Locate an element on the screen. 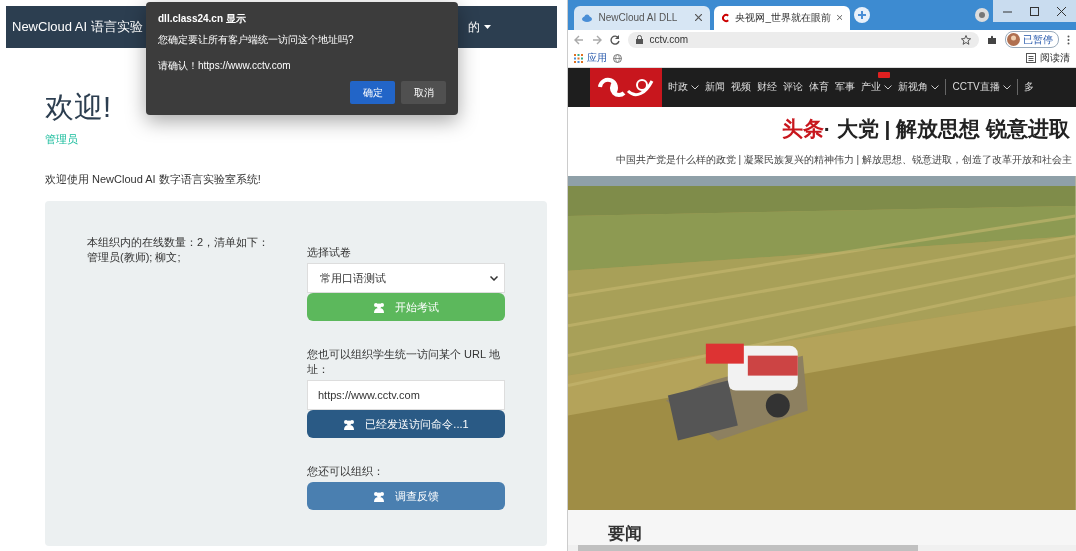 This screenshot has height=551, width=1076. app-title: NewCloud AI 语言实验 is located at coordinates (77, 27).